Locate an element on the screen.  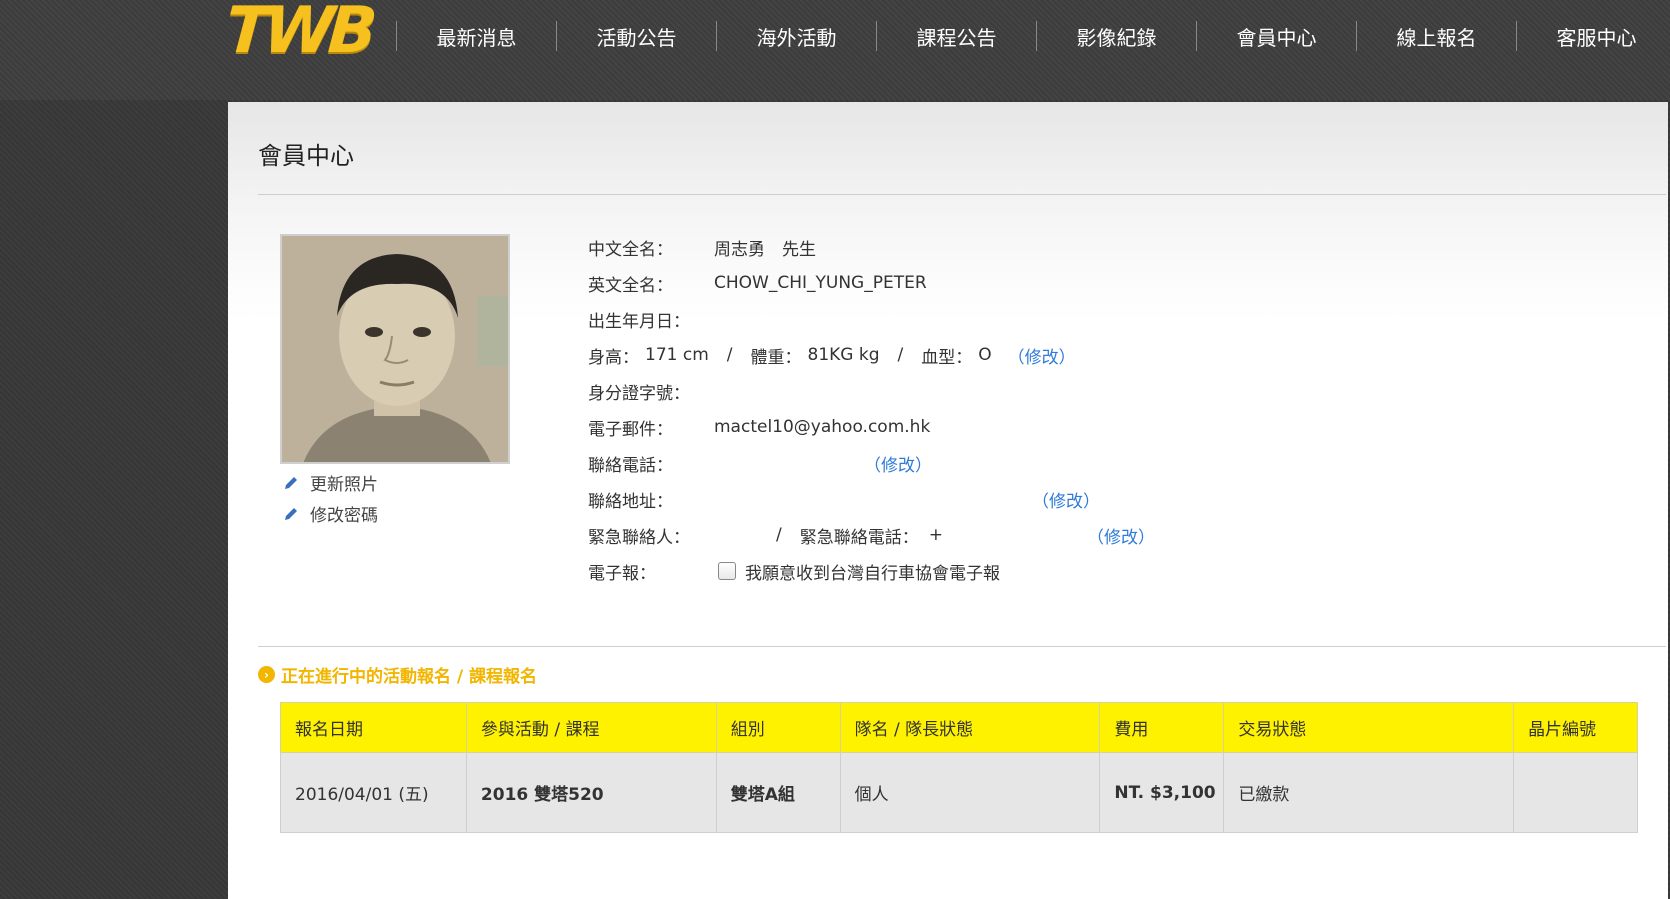
col-header-chip-number: 晶片編號 is located at coordinates (1575, 727).